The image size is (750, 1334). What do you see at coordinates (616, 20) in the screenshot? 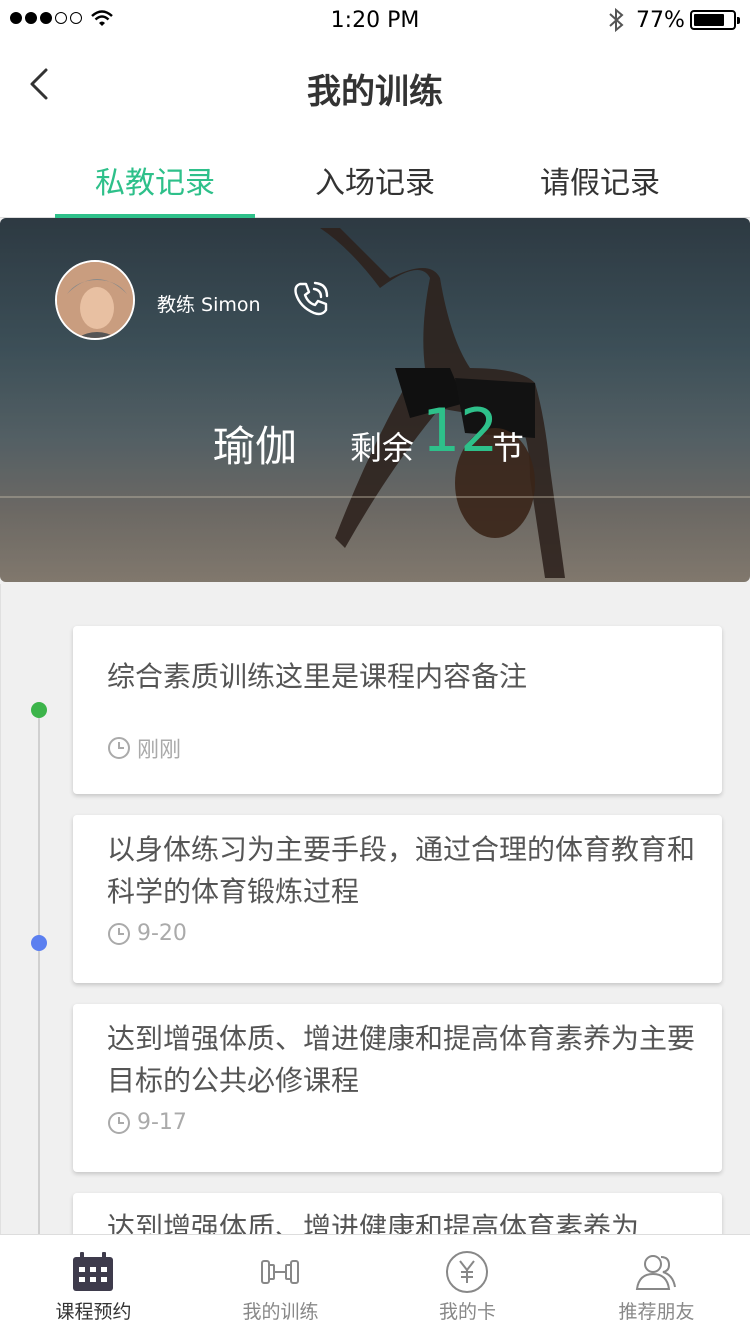
I see `bluetooth-icon` at bounding box center [616, 20].